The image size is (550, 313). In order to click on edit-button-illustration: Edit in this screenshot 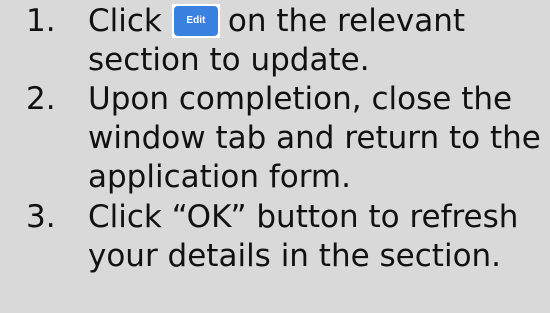, I will do `click(195, 21)`.